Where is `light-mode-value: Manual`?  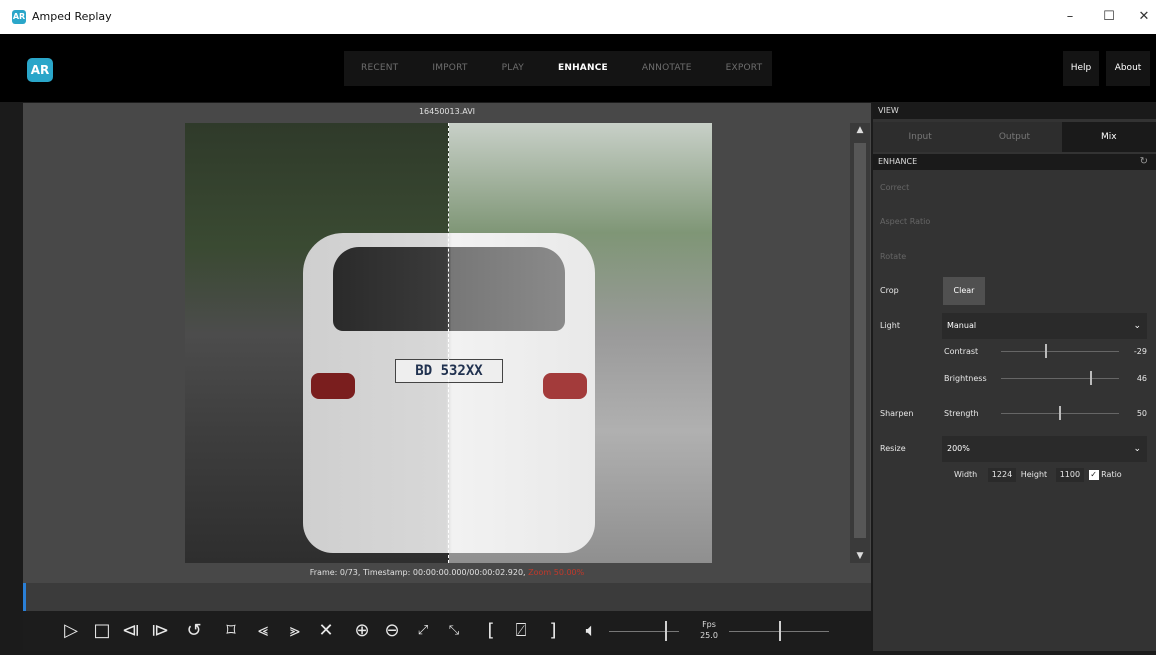 light-mode-value: Manual is located at coordinates (962, 325).